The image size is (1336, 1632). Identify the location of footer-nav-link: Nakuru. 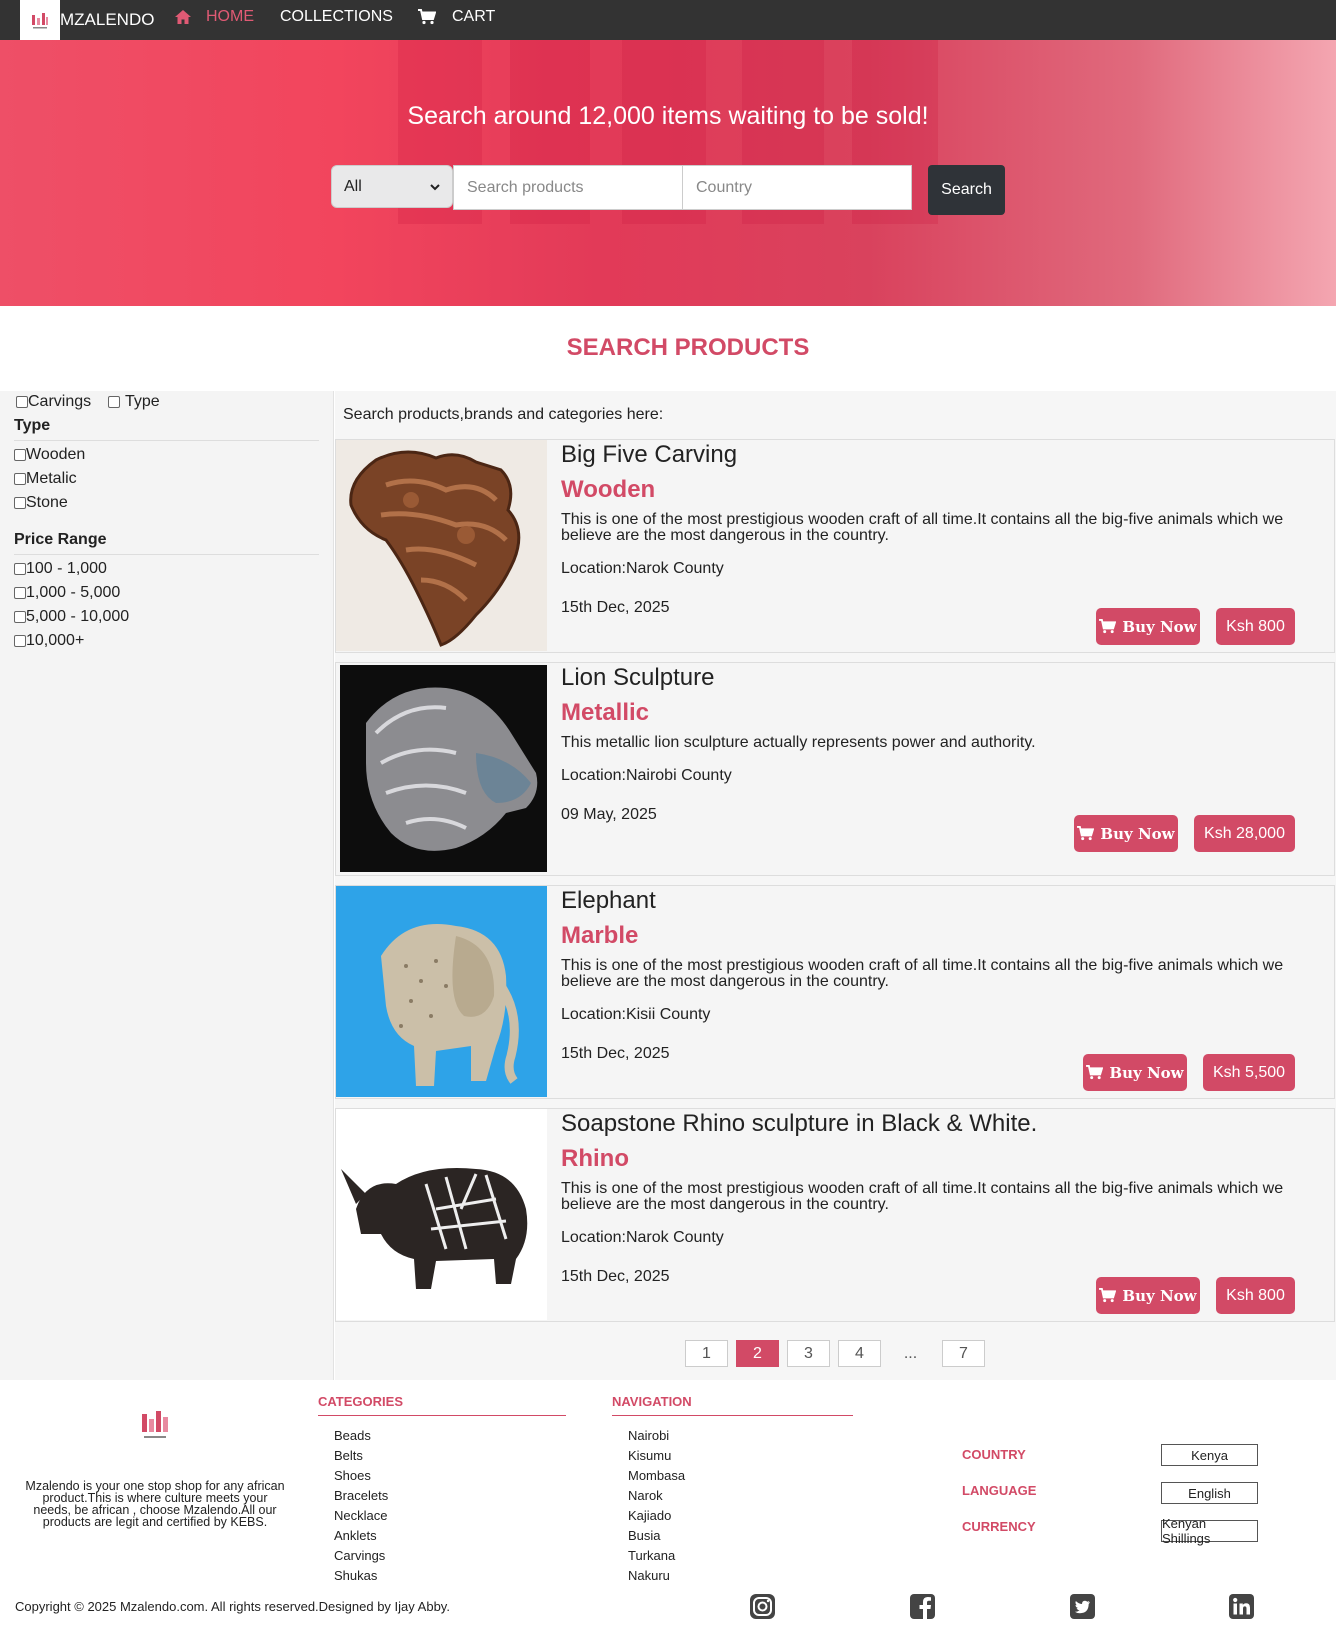
(649, 1575).